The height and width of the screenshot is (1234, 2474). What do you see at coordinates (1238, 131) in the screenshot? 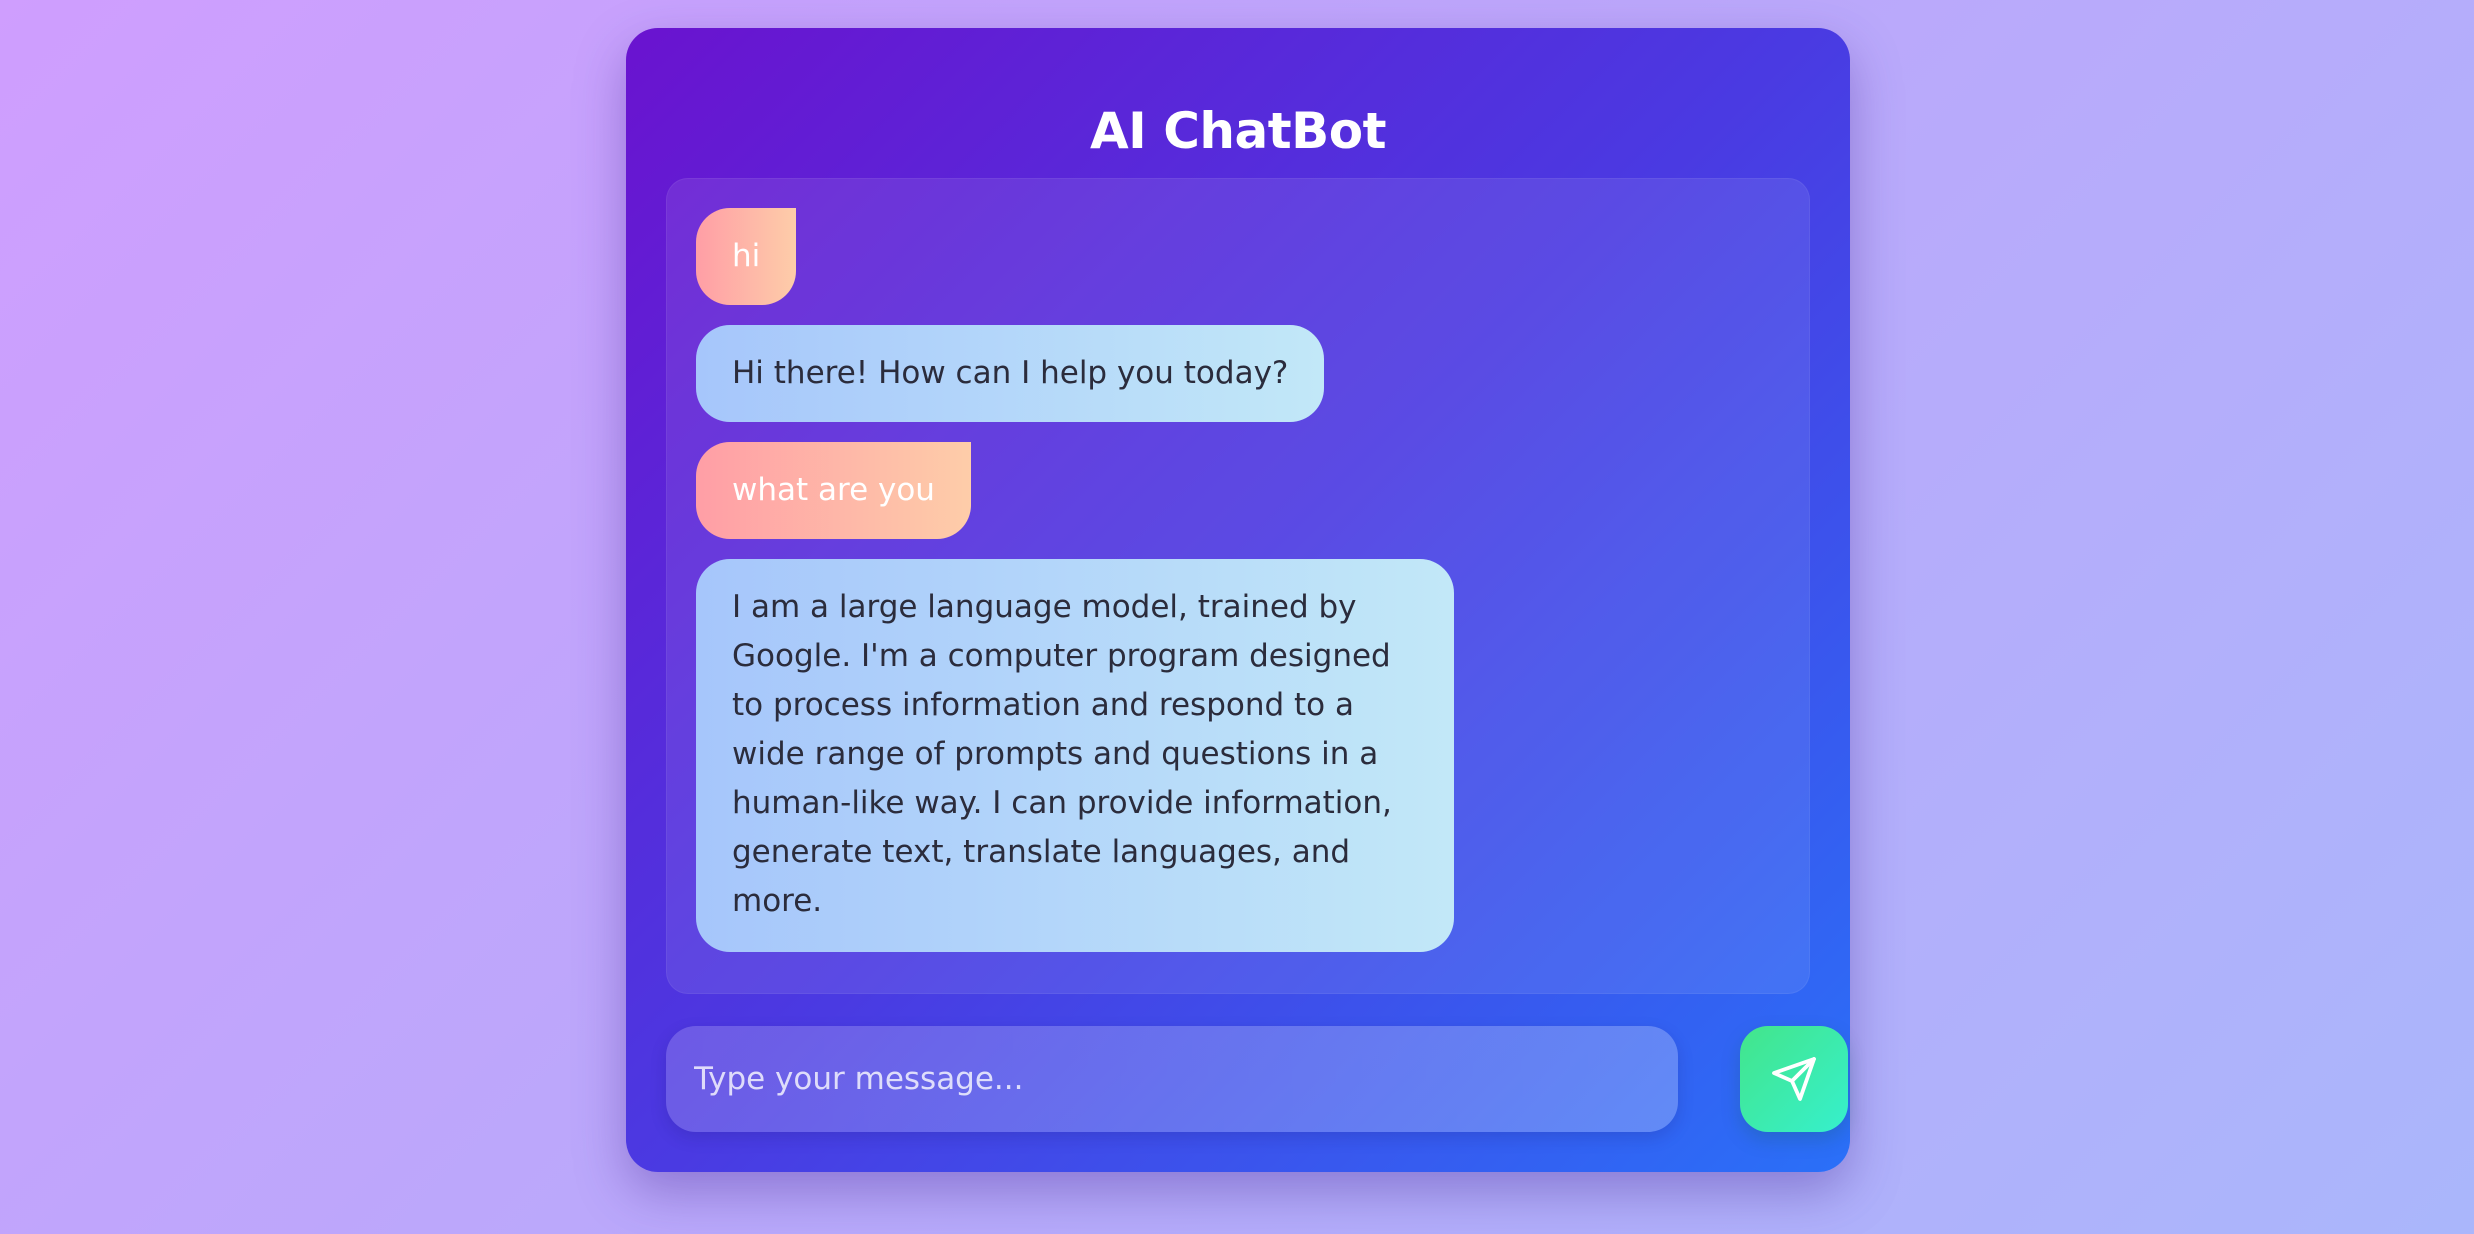
I see `chat-title: AI ChatBot` at bounding box center [1238, 131].